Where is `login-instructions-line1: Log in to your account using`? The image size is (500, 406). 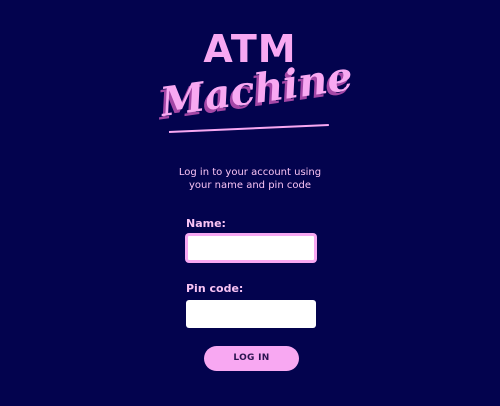 login-instructions-line1: Log in to your account using is located at coordinates (250, 172).